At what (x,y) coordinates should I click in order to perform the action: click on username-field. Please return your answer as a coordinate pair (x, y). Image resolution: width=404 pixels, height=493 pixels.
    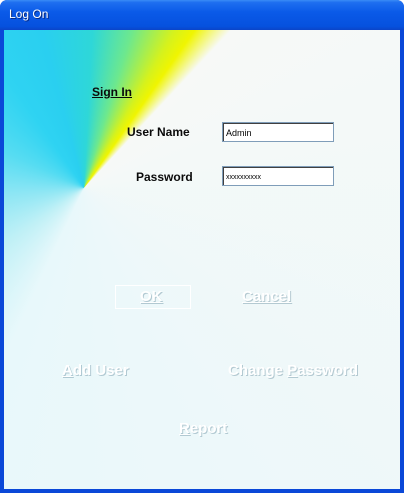
    Looking at the image, I should click on (278, 132).